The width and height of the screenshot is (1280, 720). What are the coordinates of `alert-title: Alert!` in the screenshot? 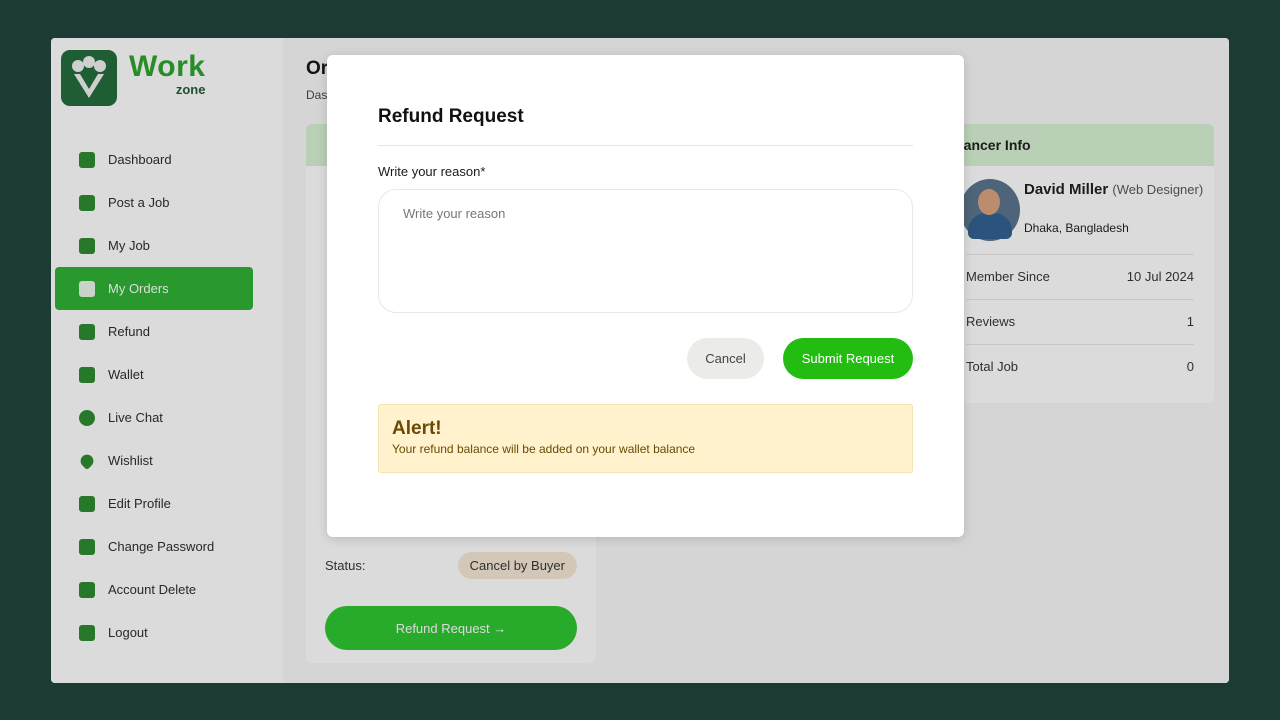 It's located at (417, 428).